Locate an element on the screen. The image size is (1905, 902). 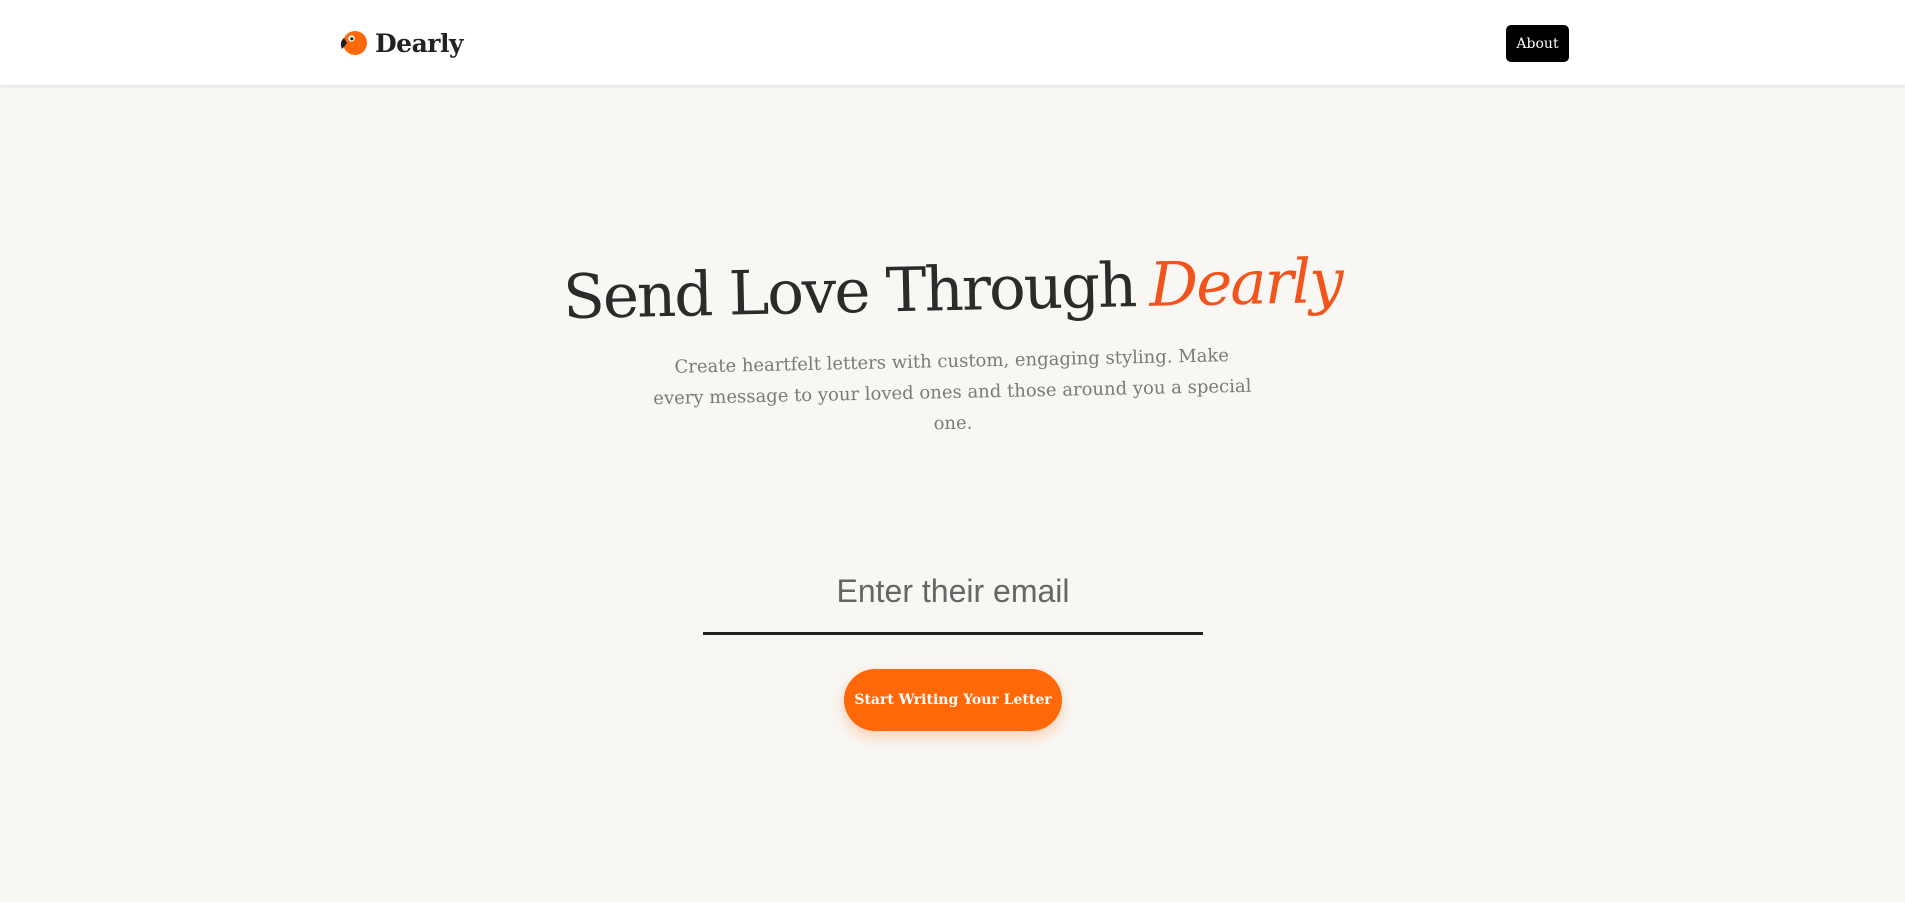
start-writing-button: Start Writing Your Letter is located at coordinates (953, 700).